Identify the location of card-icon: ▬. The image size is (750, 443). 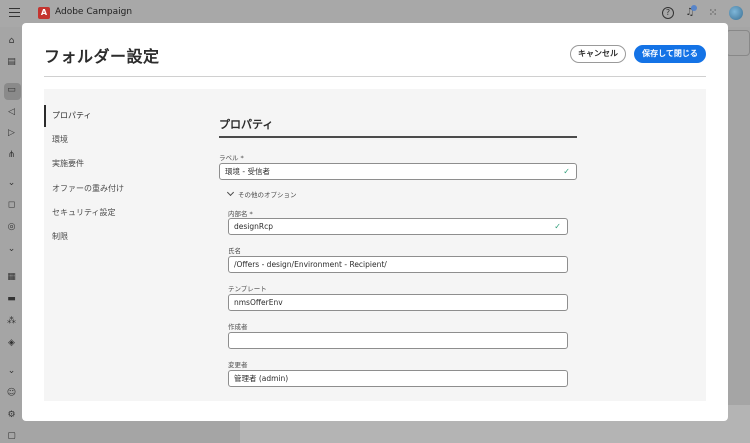
(11, 299).